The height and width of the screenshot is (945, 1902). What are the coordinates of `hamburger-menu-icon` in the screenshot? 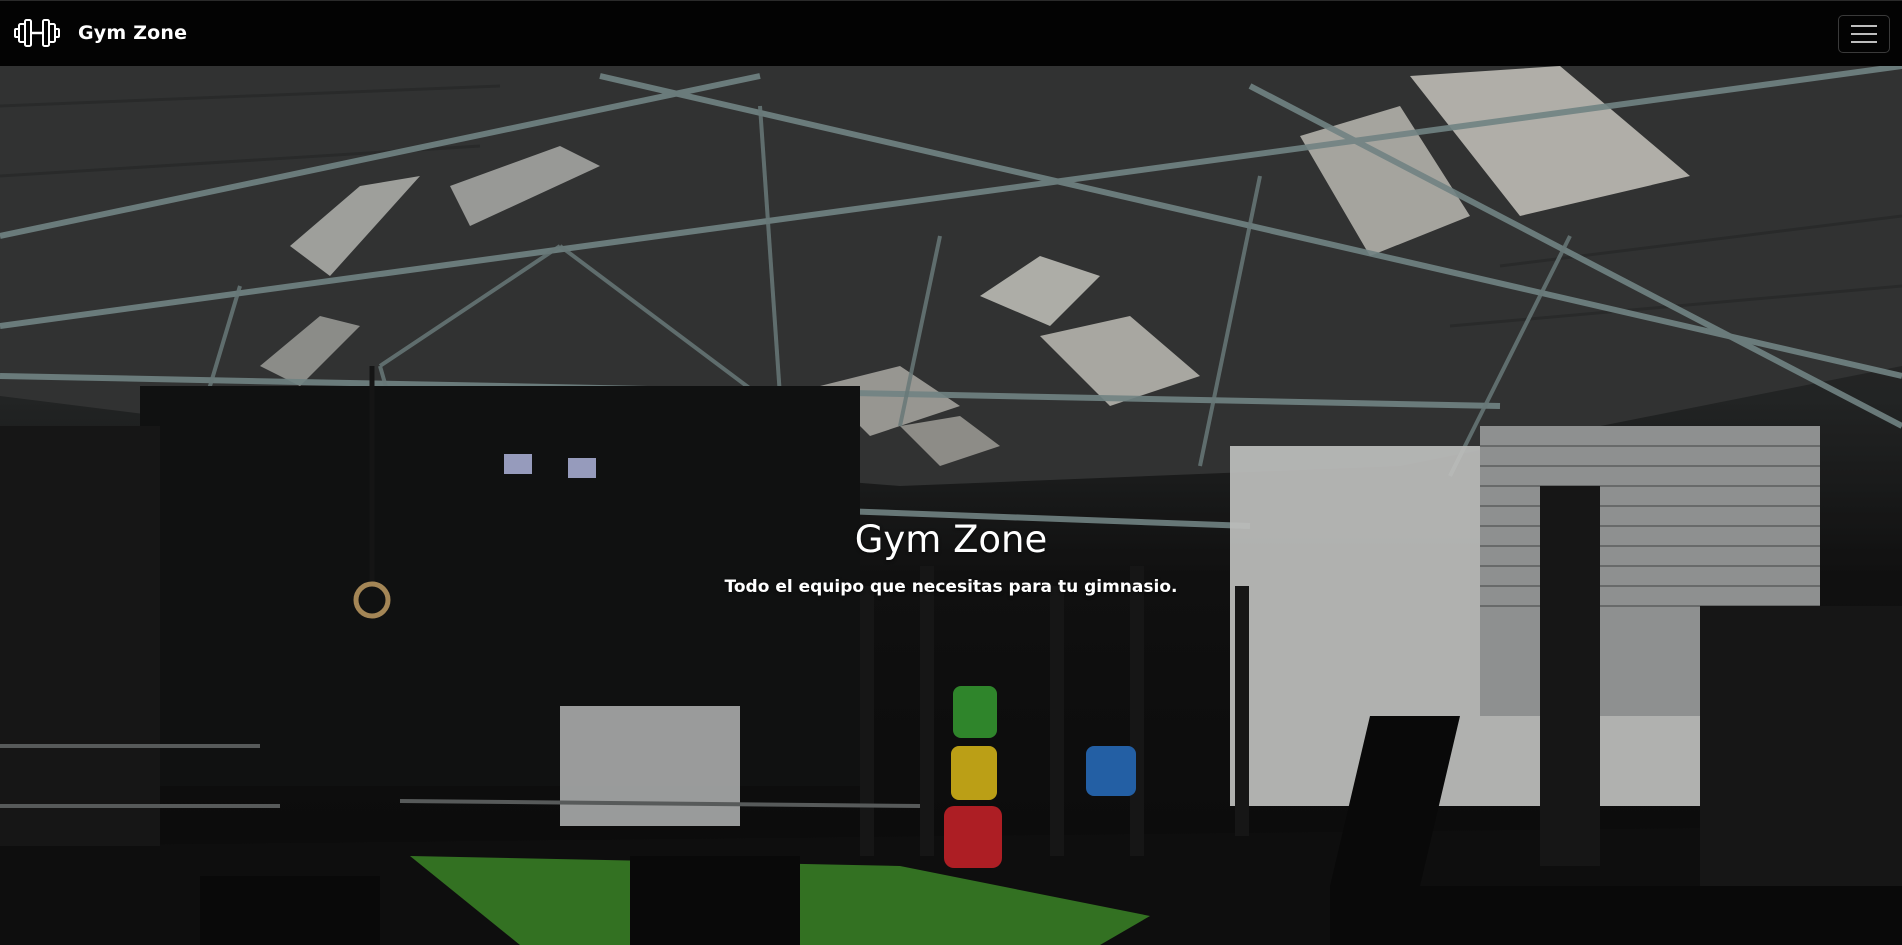 It's located at (1864, 34).